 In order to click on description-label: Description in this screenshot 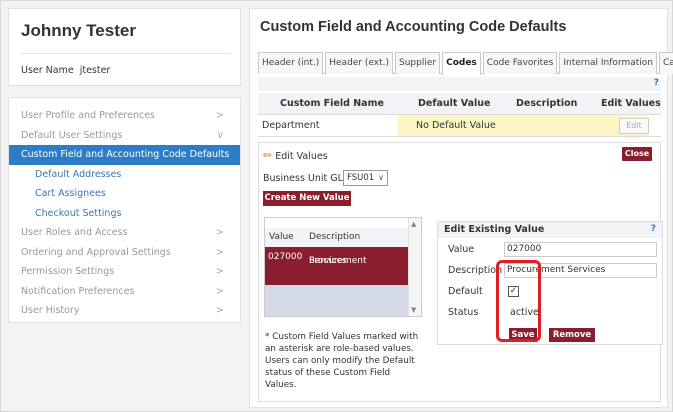, I will do `click(475, 270)`.